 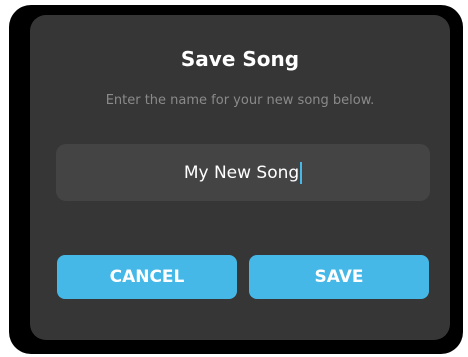 What do you see at coordinates (240, 59) in the screenshot?
I see `dialog-title: Save Song` at bounding box center [240, 59].